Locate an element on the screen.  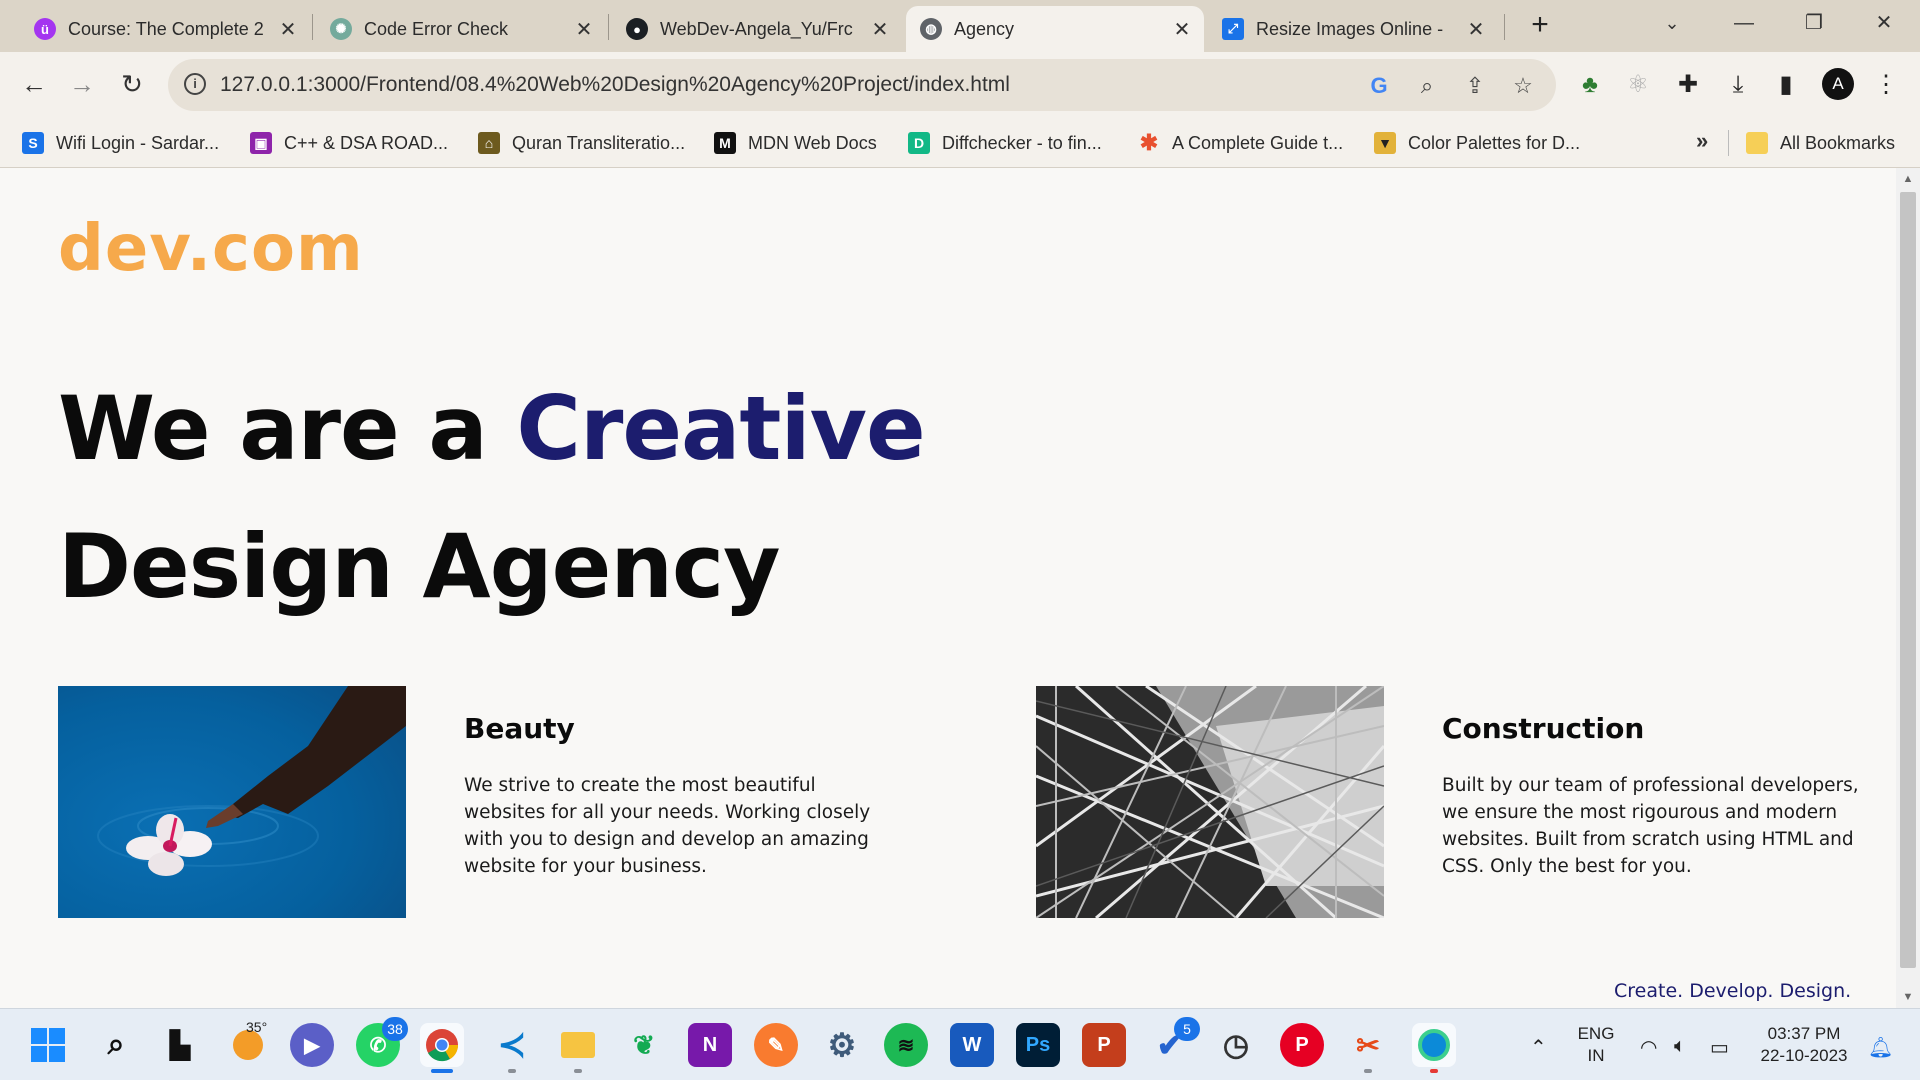
tab-resize-images: ⤢ Resize Images Online - ✕ is located at coordinates (1353, 29).